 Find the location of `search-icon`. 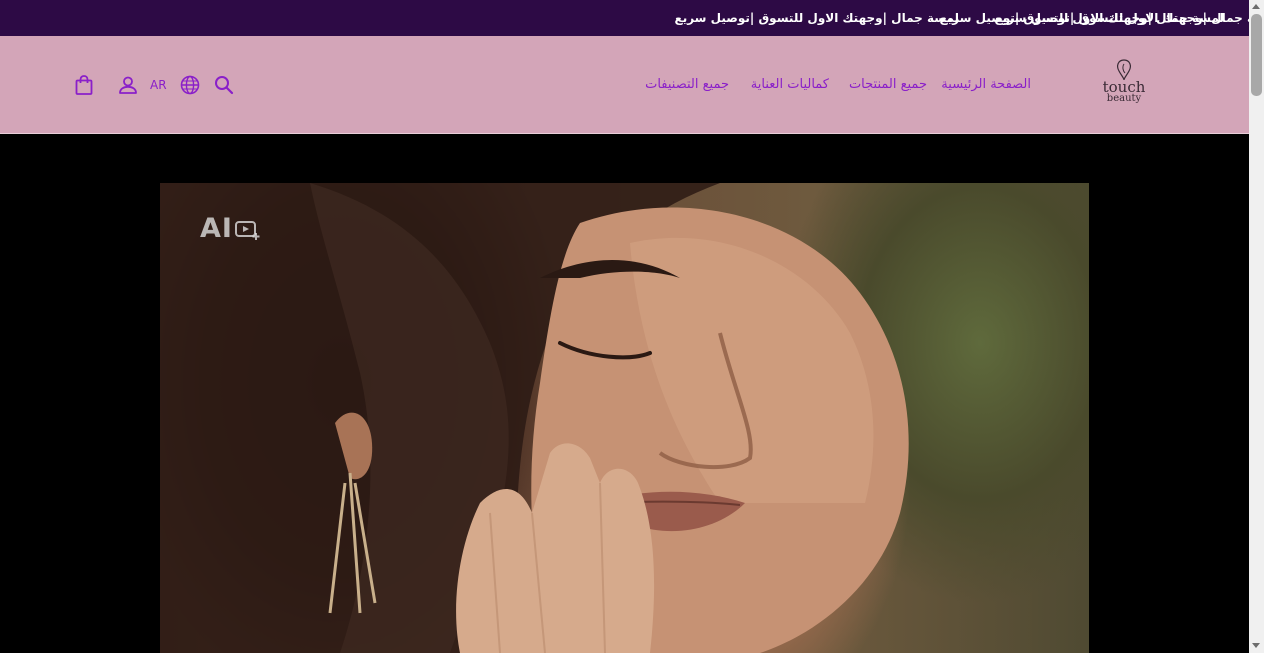

search-icon is located at coordinates (224, 85).